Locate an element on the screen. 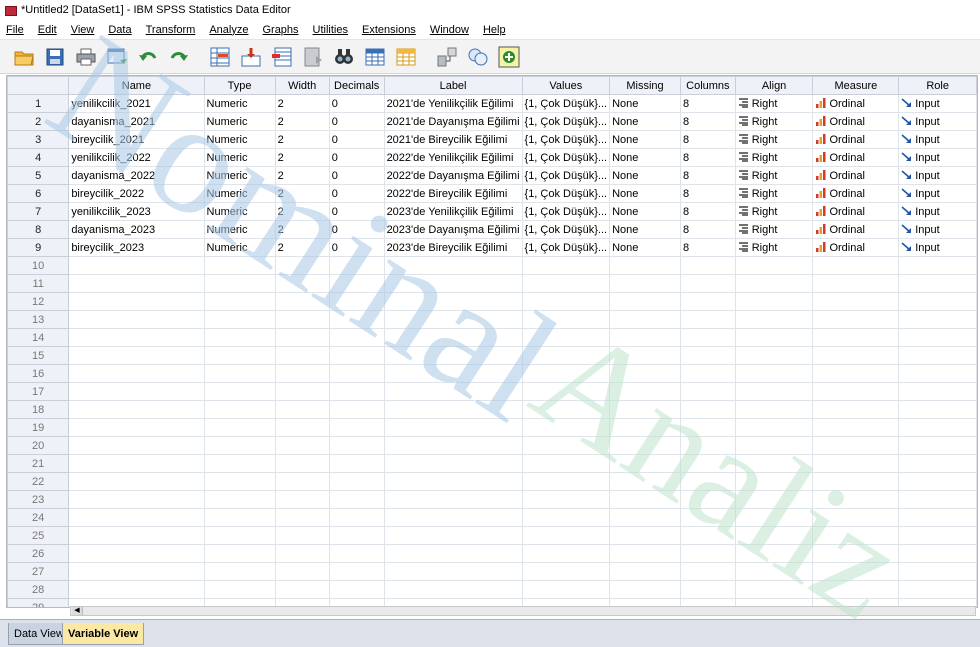 The height and width of the screenshot is (647, 980). menu-analyze: Analyze is located at coordinates (228, 30).